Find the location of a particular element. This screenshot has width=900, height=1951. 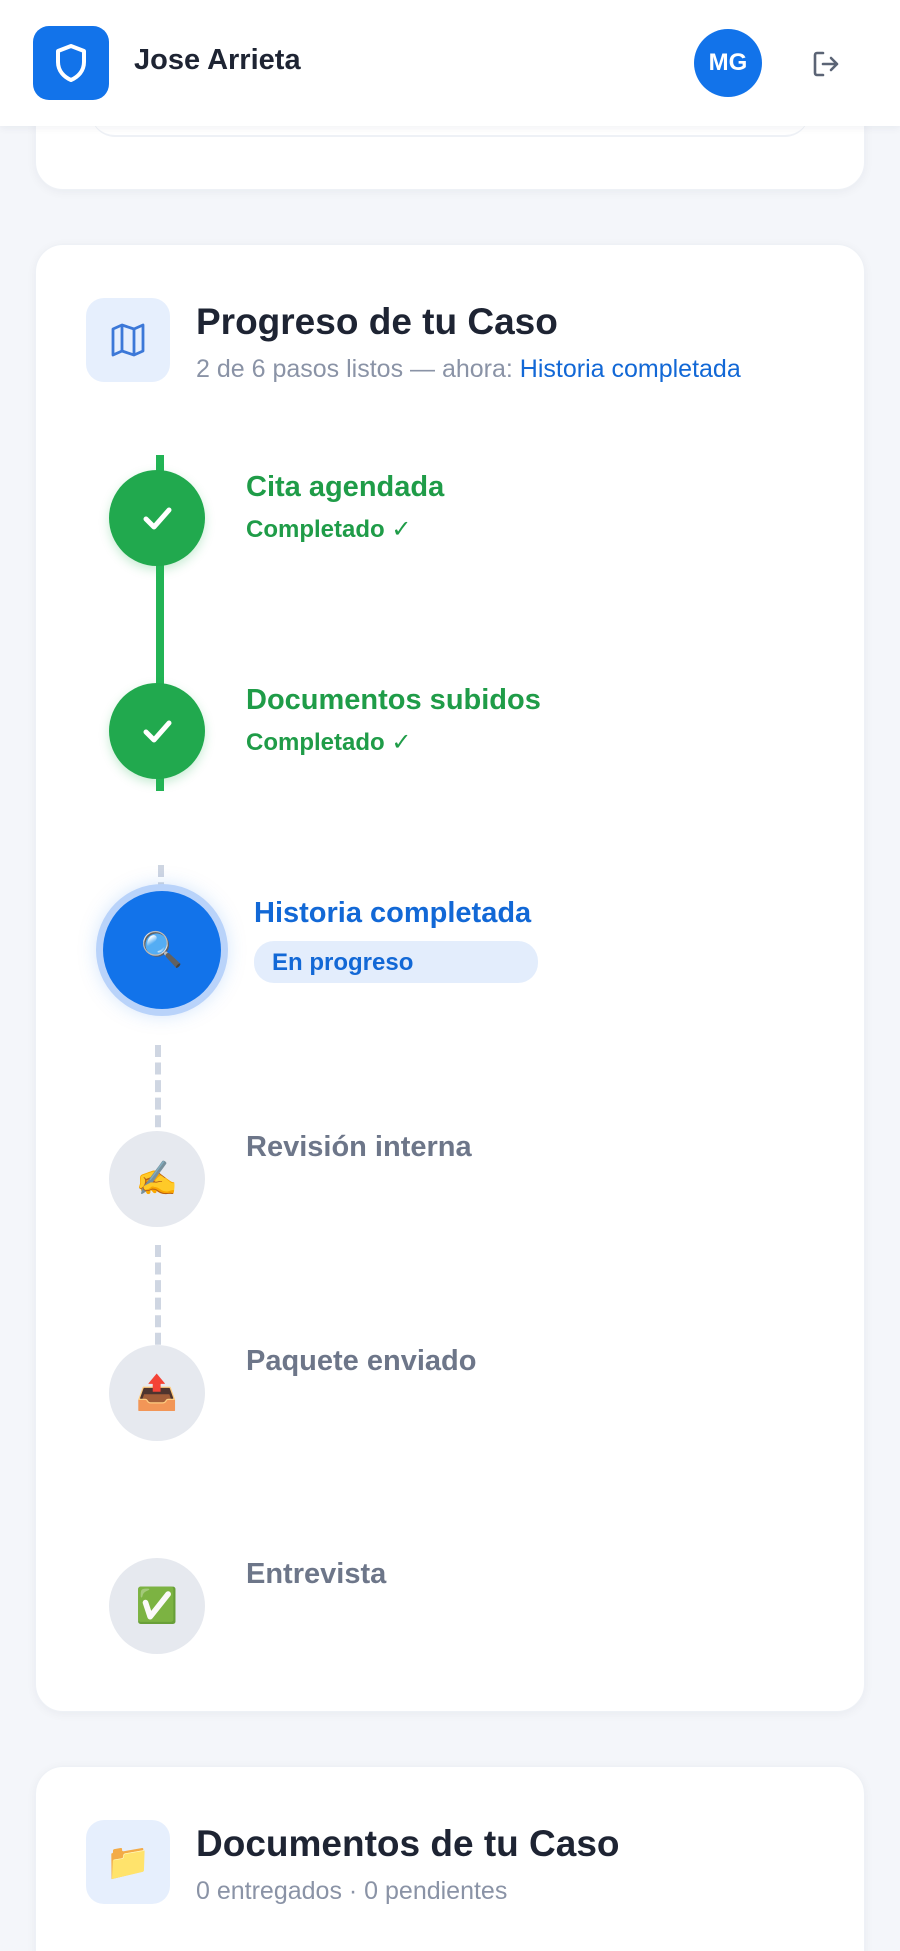

outbox-tray-icon: 📤 is located at coordinates (157, 1393).